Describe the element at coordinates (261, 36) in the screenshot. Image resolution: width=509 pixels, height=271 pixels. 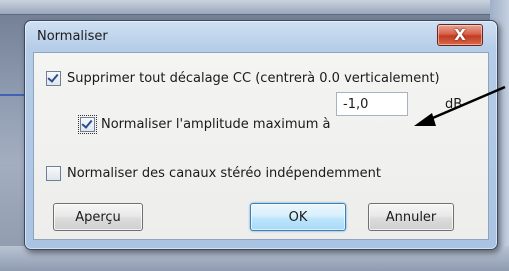
I see `dialog-titlebar: Normaliser X` at that location.